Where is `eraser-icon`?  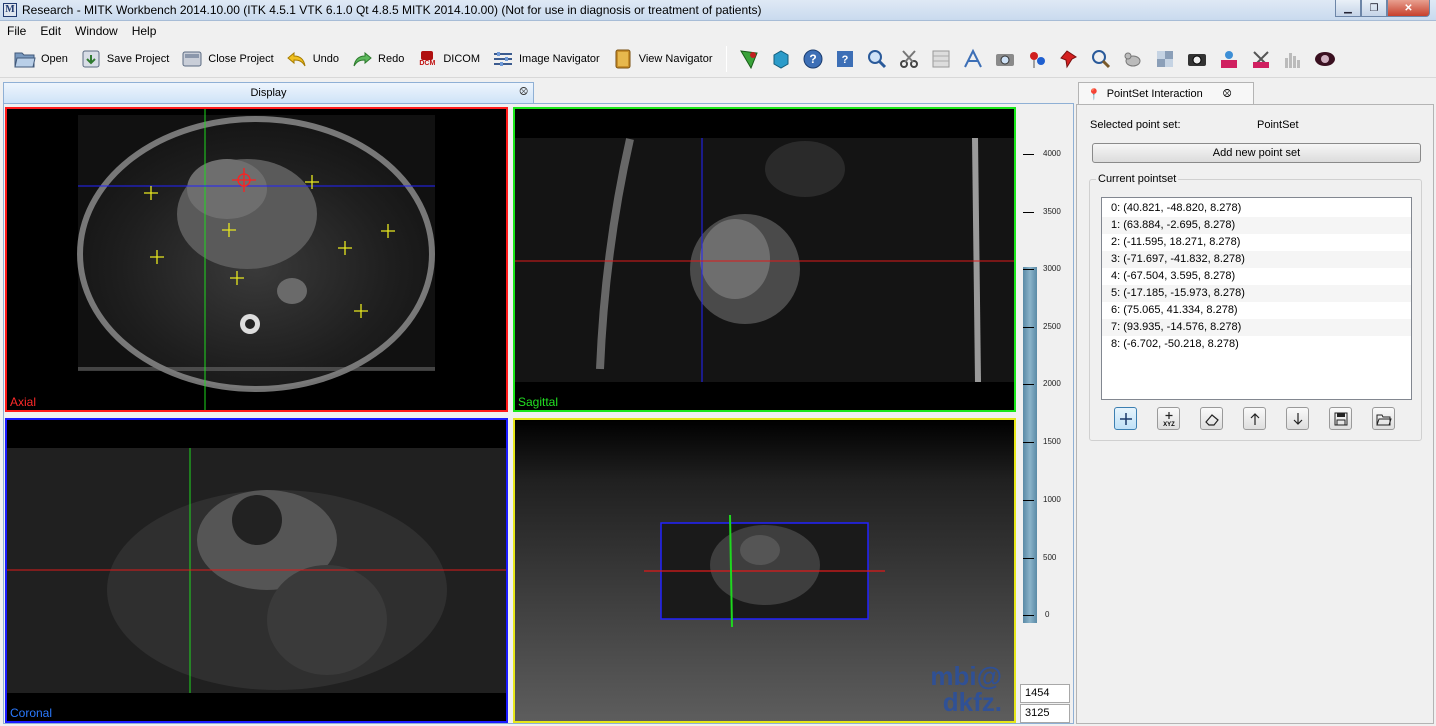 eraser-icon is located at coordinates (1211, 419).